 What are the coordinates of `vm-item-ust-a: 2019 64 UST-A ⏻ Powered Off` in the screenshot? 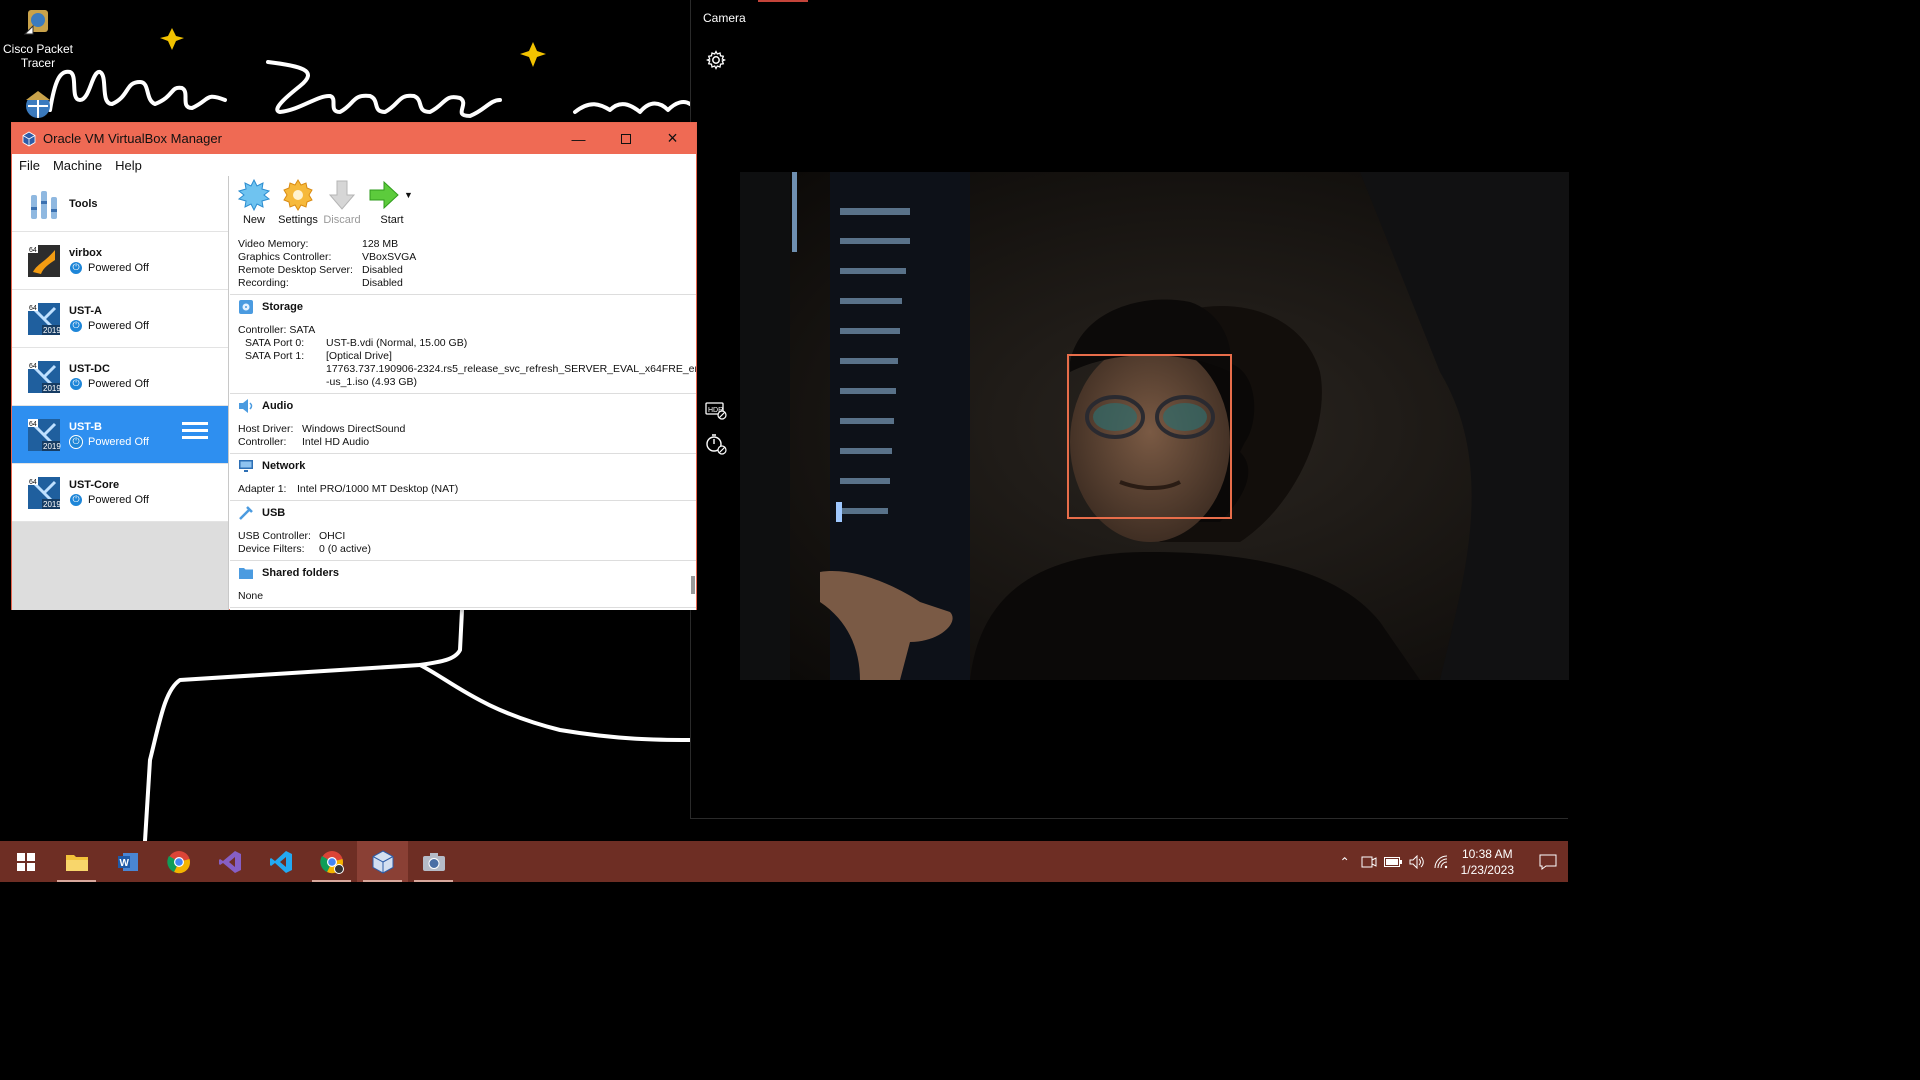 It's located at (120, 319).